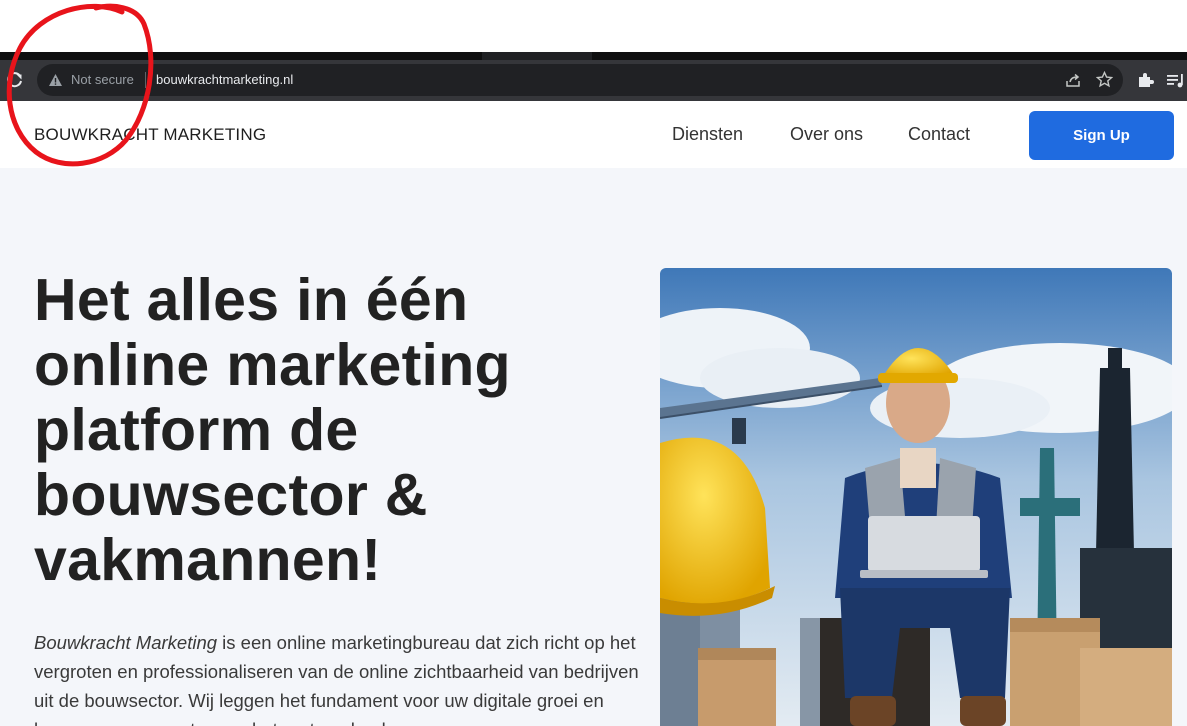  I want to click on browser-tab-strip, so click(593, 56).